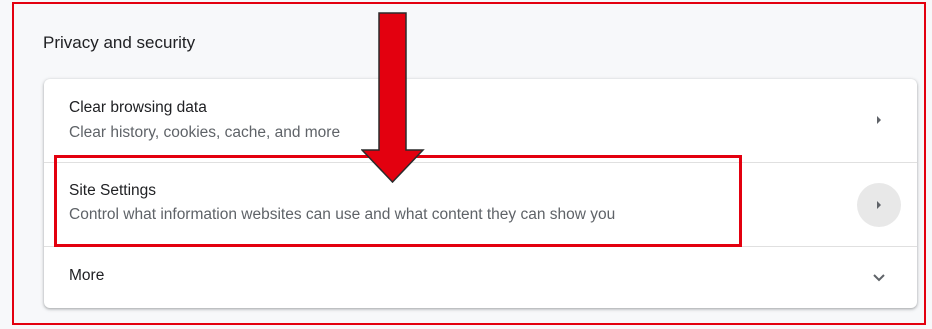  Describe the element at coordinates (87, 275) in the screenshot. I see `row-title: More` at that location.